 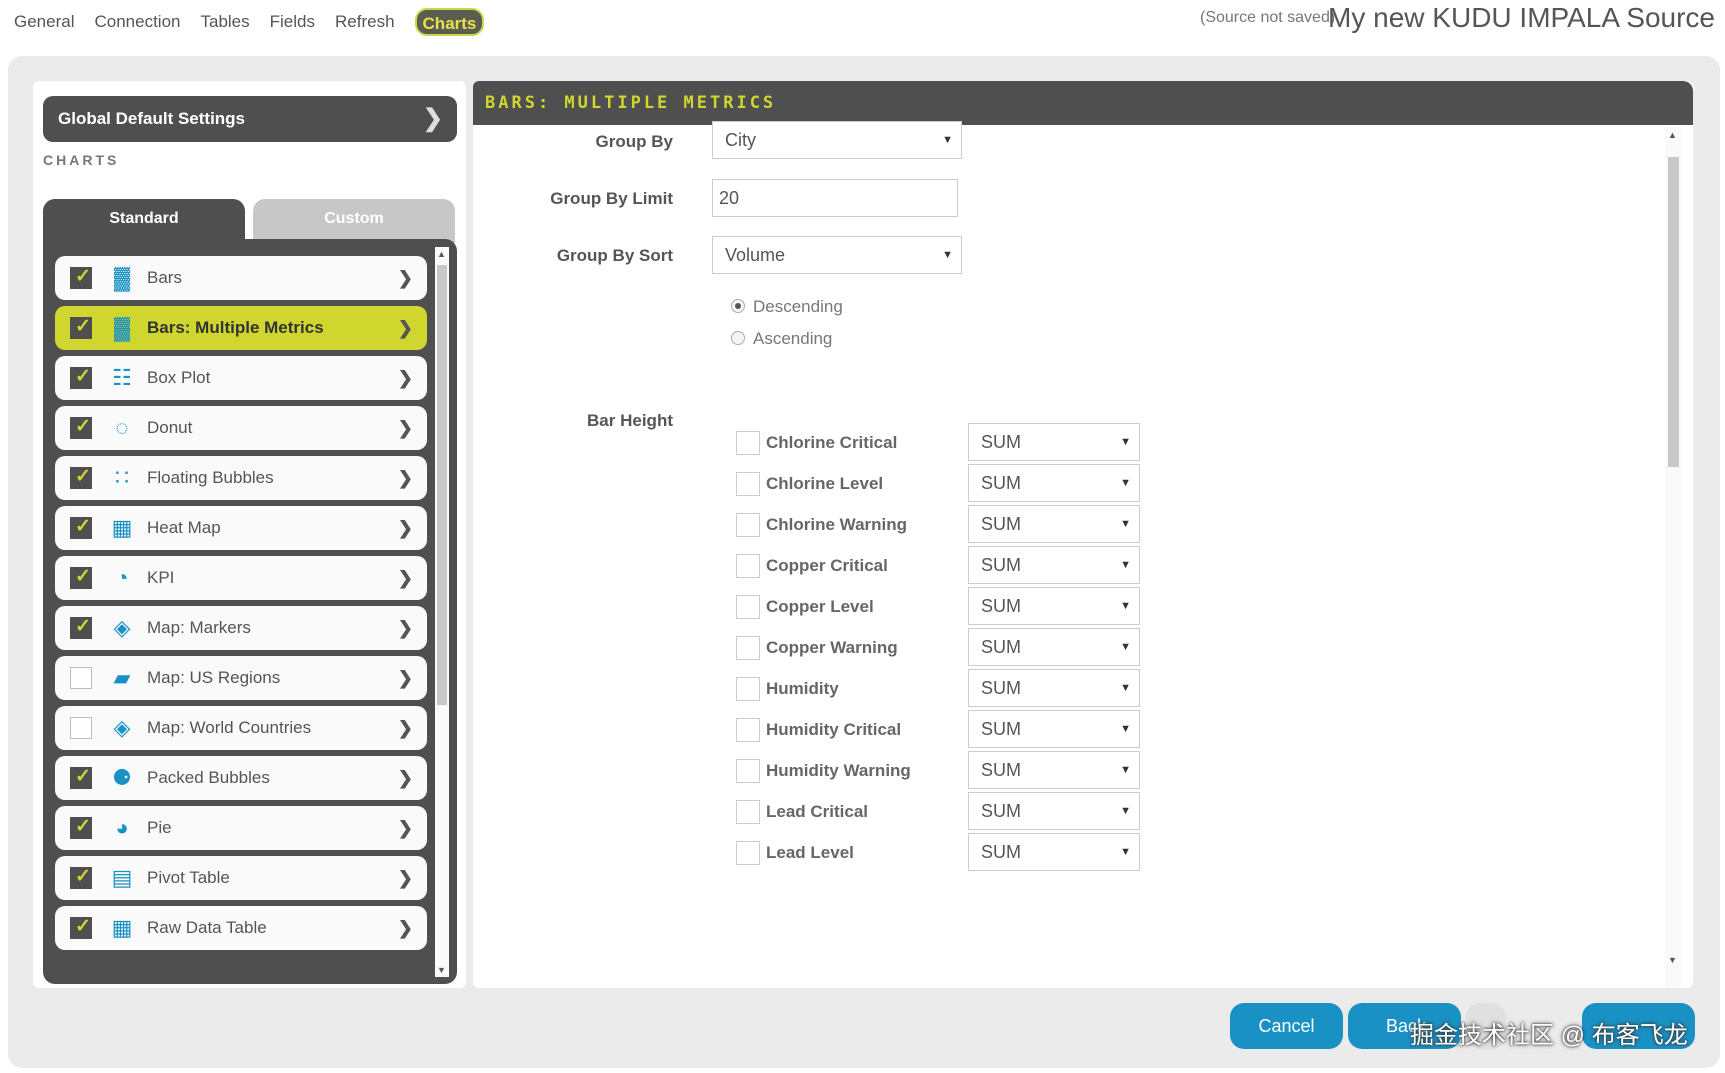 What do you see at coordinates (787, 307) in the screenshot?
I see `sort-descending-radio: Descending` at bounding box center [787, 307].